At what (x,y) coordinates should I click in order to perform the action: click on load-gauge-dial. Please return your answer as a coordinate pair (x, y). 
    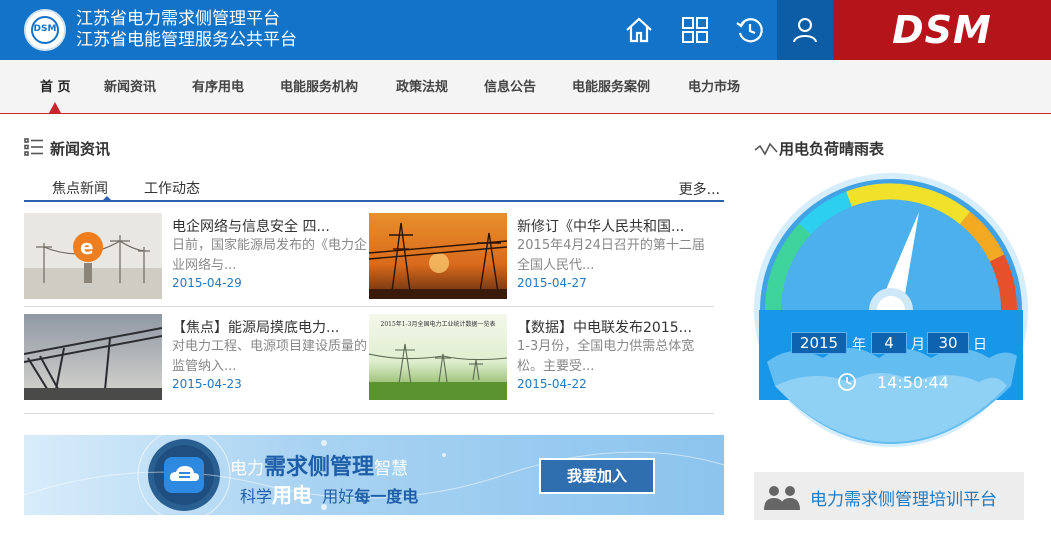
    Looking at the image, I should click on (891, 310).